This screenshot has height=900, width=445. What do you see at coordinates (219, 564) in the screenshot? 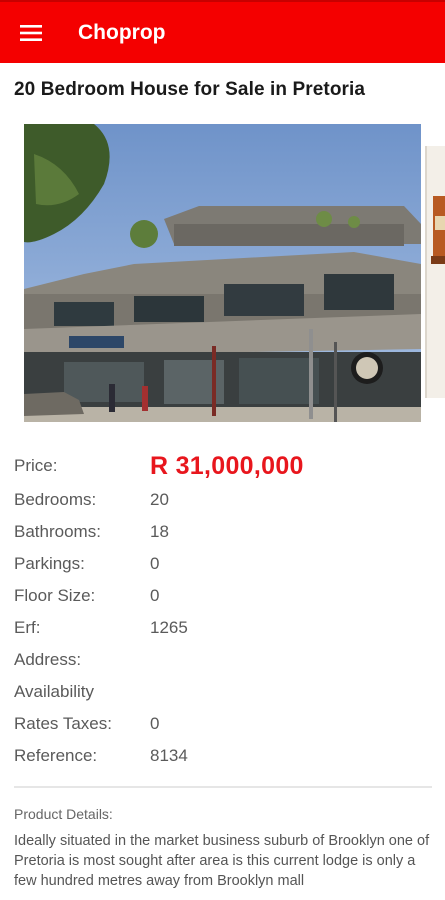
I see `spec-row-parkings: Parkings: 0` at bounding box center [219, 564].